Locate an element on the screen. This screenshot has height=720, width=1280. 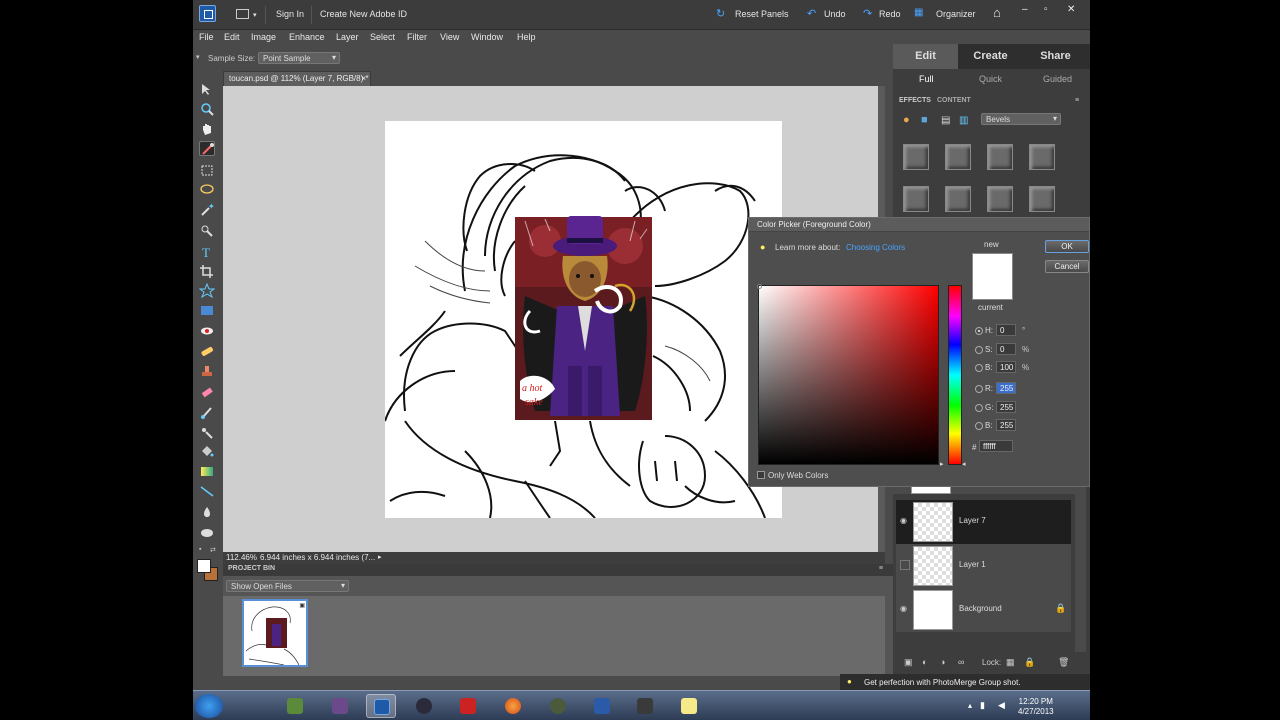
reset-panels-icon: ↻ is located at coordinates (720, 13).